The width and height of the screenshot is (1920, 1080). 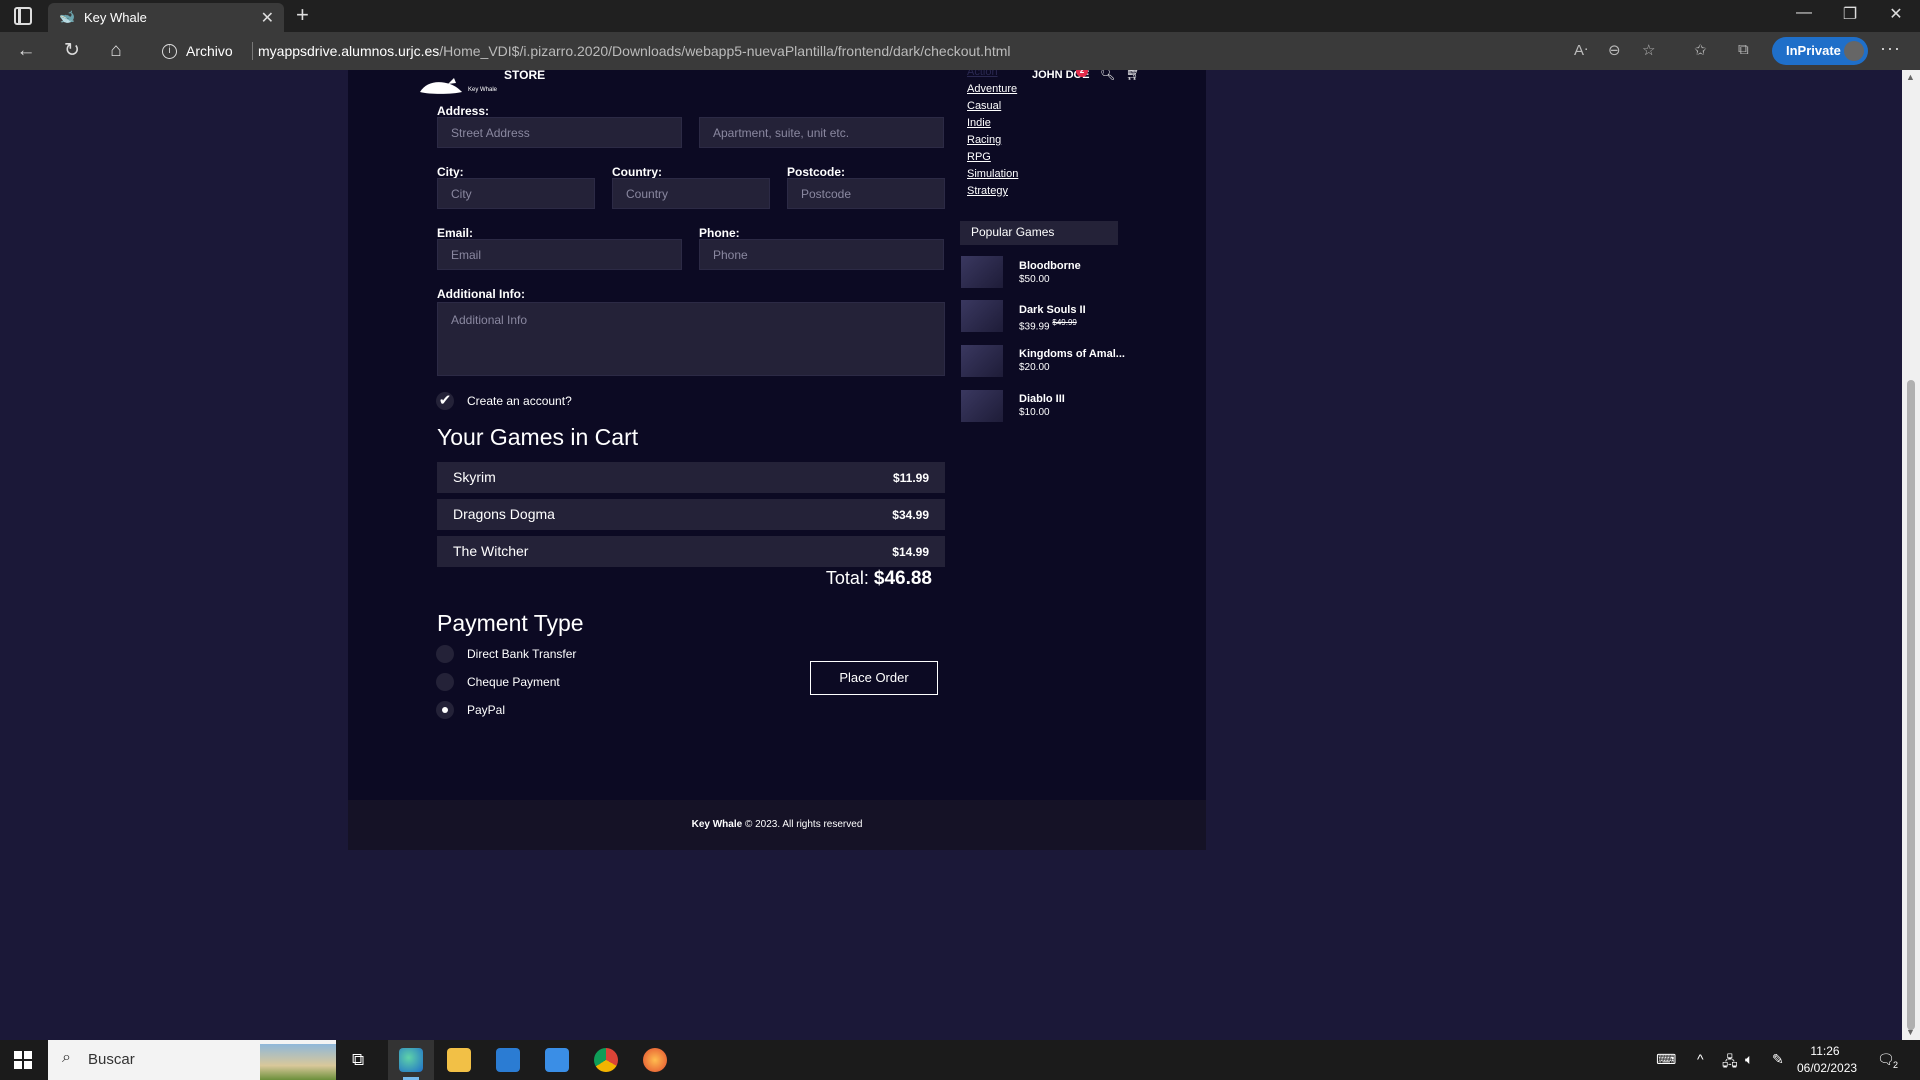 What do you see at coordinates (821, 132) in the screenshot?
I see `apartment-input: Apartment, suite, unit etc.` at bounding box center [821, 132].